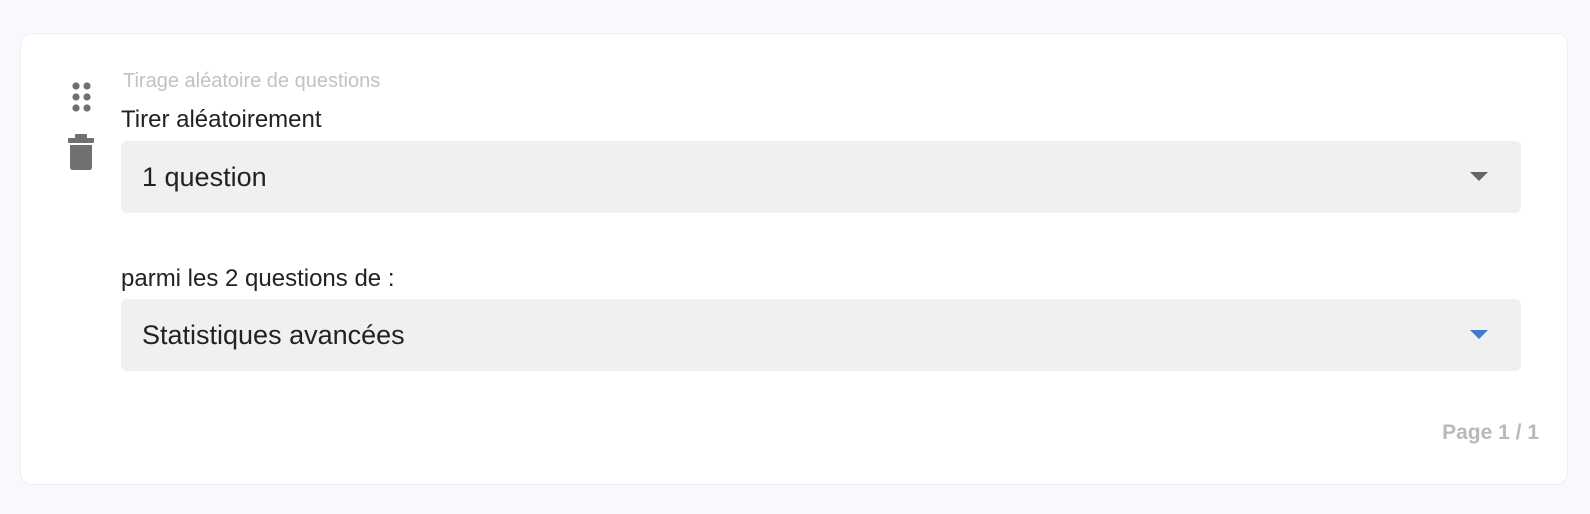 The height and width of the screenshot is (514, 1590). I want to click on page-indicator: Page 1 / 1, so click(1490, 432).